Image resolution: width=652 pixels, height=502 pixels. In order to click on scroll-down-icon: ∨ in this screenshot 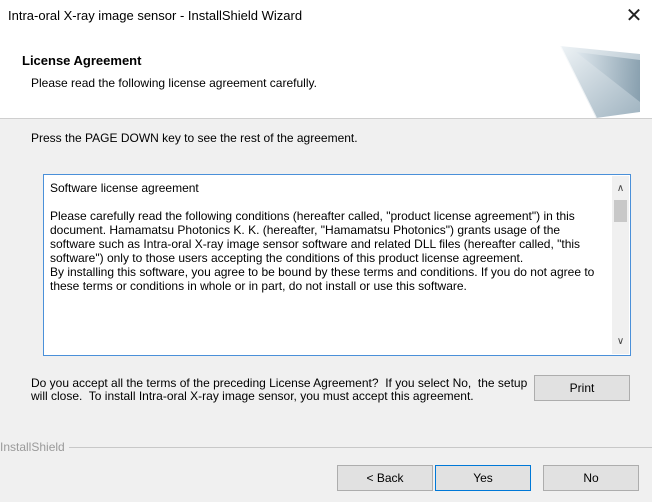, I will do `click(620, 341)`.